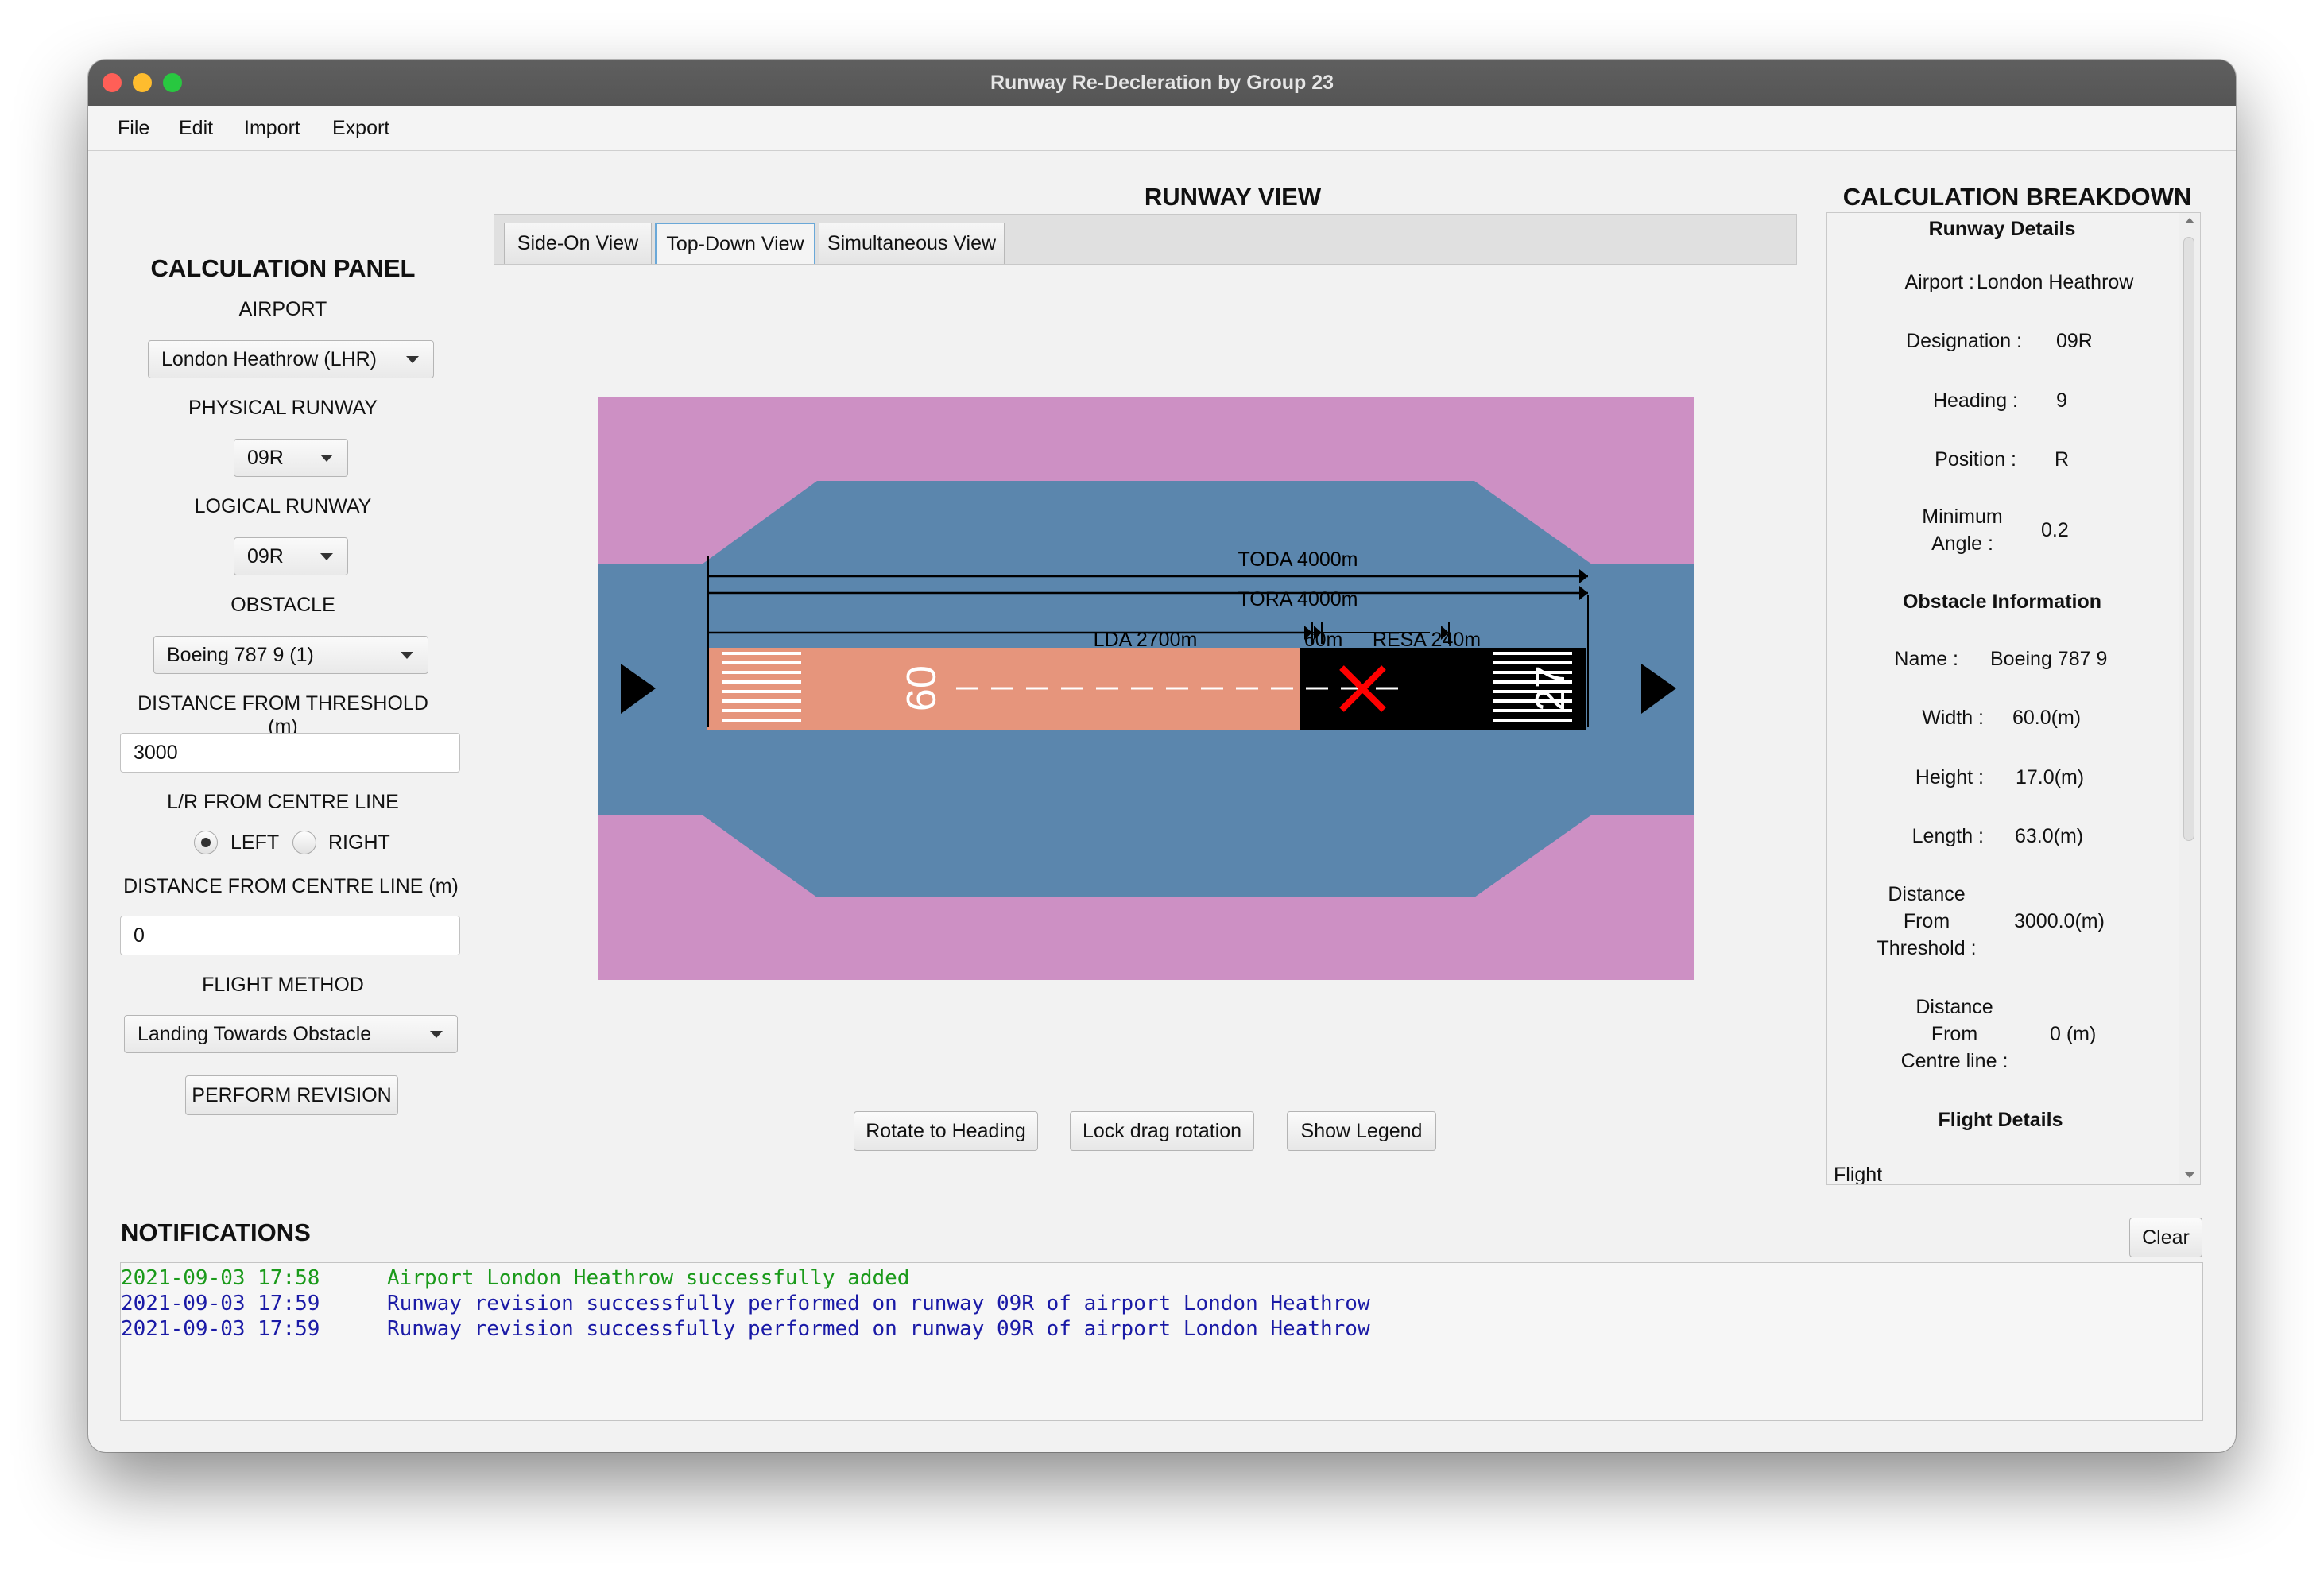 This screenshot has width=2324, height=1569. I want to click on flight-details-heading: Flight Details, so click(2001, 1120).